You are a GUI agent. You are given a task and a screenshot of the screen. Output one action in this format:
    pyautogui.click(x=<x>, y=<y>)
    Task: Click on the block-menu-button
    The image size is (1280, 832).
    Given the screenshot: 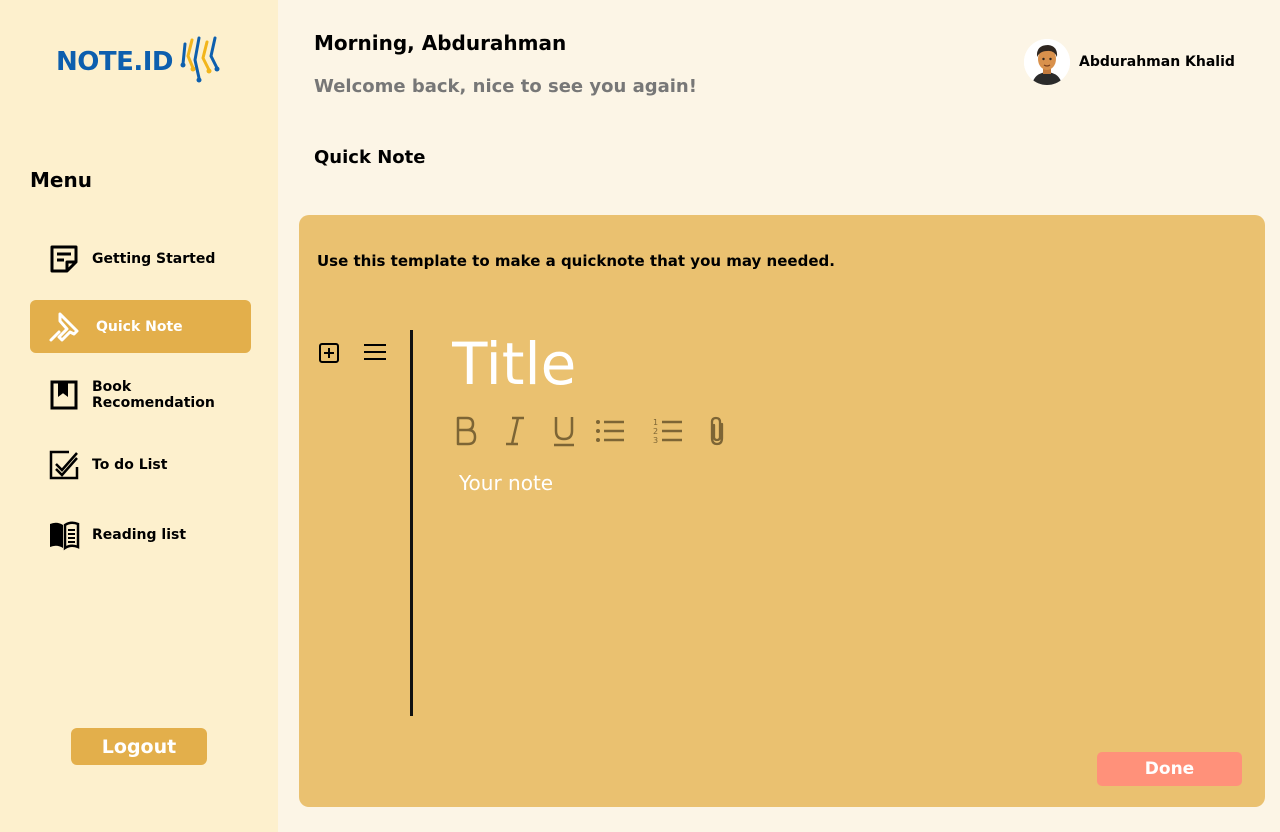 What is the action you would take?
    pyautogui.click(x=375, y=352)
    